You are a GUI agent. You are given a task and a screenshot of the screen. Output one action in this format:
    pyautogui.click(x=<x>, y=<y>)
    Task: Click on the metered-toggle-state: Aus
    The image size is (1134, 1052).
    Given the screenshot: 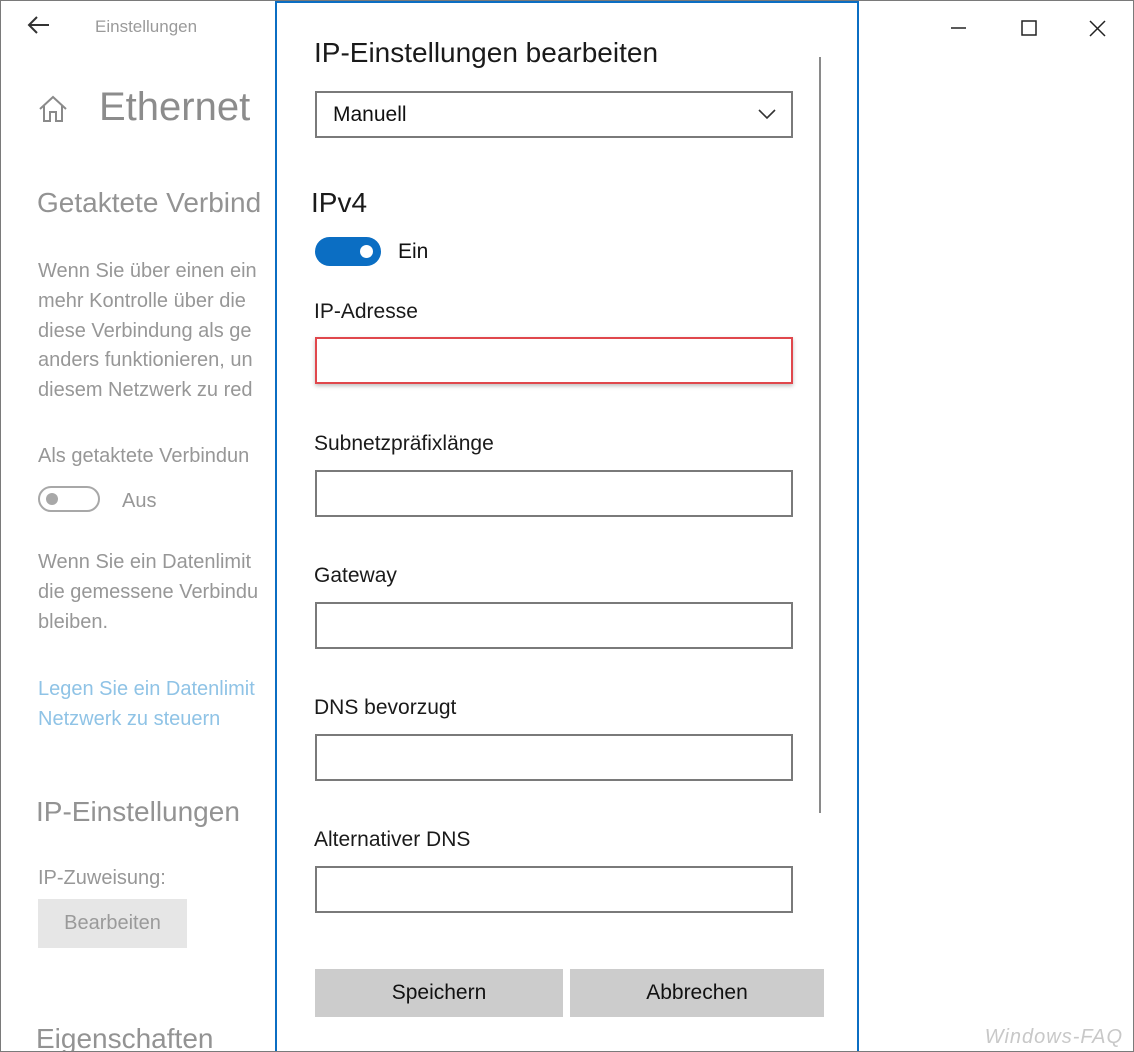 What is the action you would take?
    pyautogui.click(x=139, y=501)
    